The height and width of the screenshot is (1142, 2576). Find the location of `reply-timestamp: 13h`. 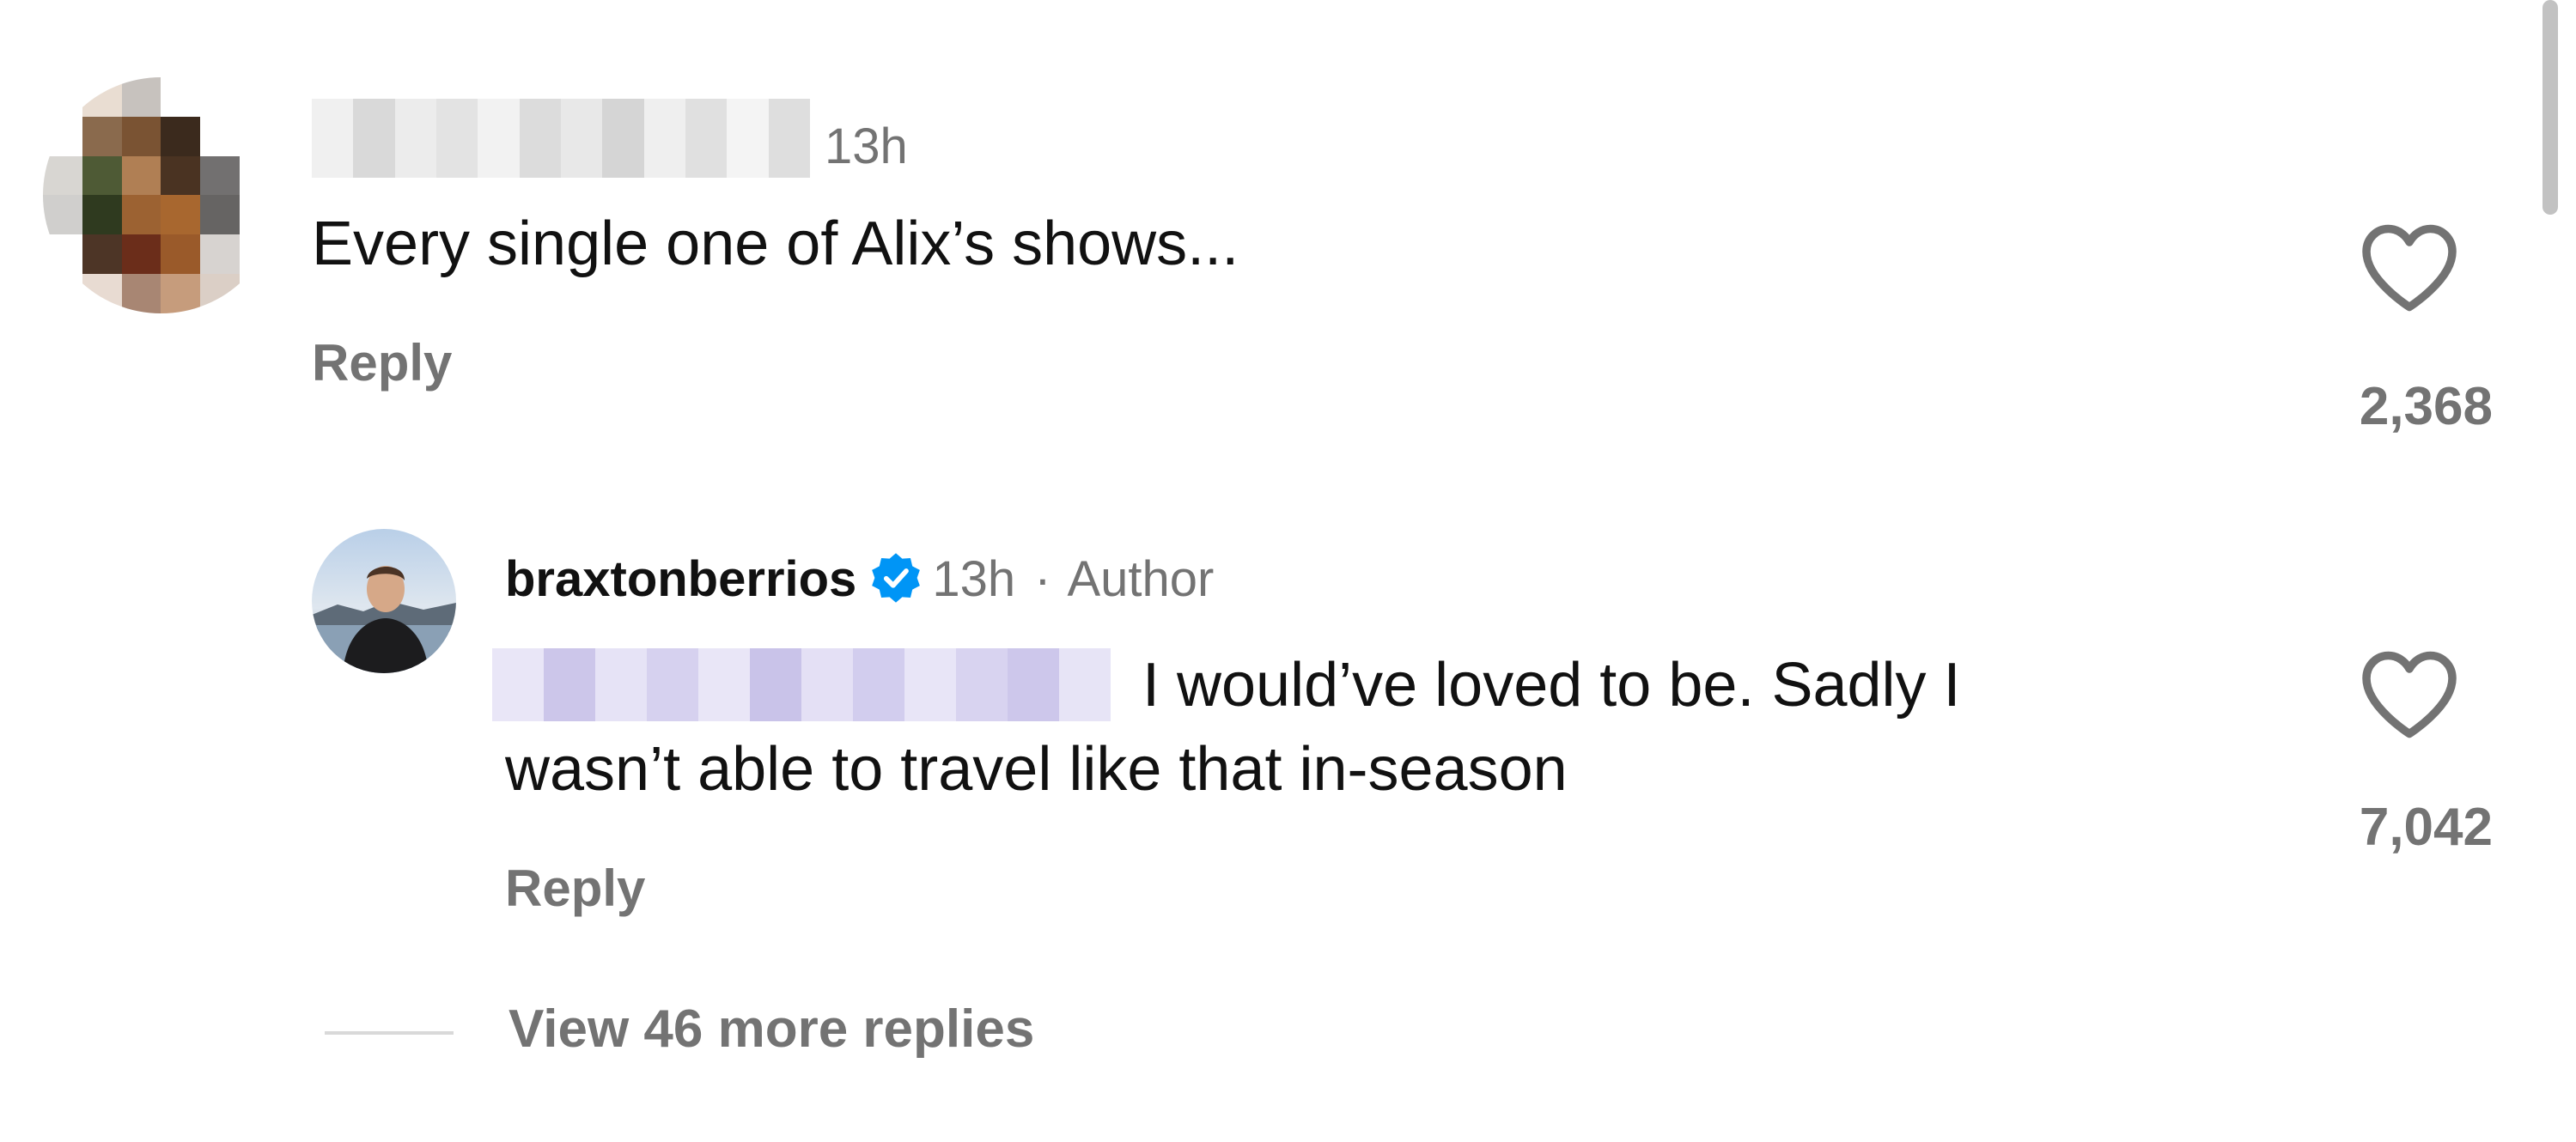

reply-timestamp: 13h is located at coordinates (974, 579).